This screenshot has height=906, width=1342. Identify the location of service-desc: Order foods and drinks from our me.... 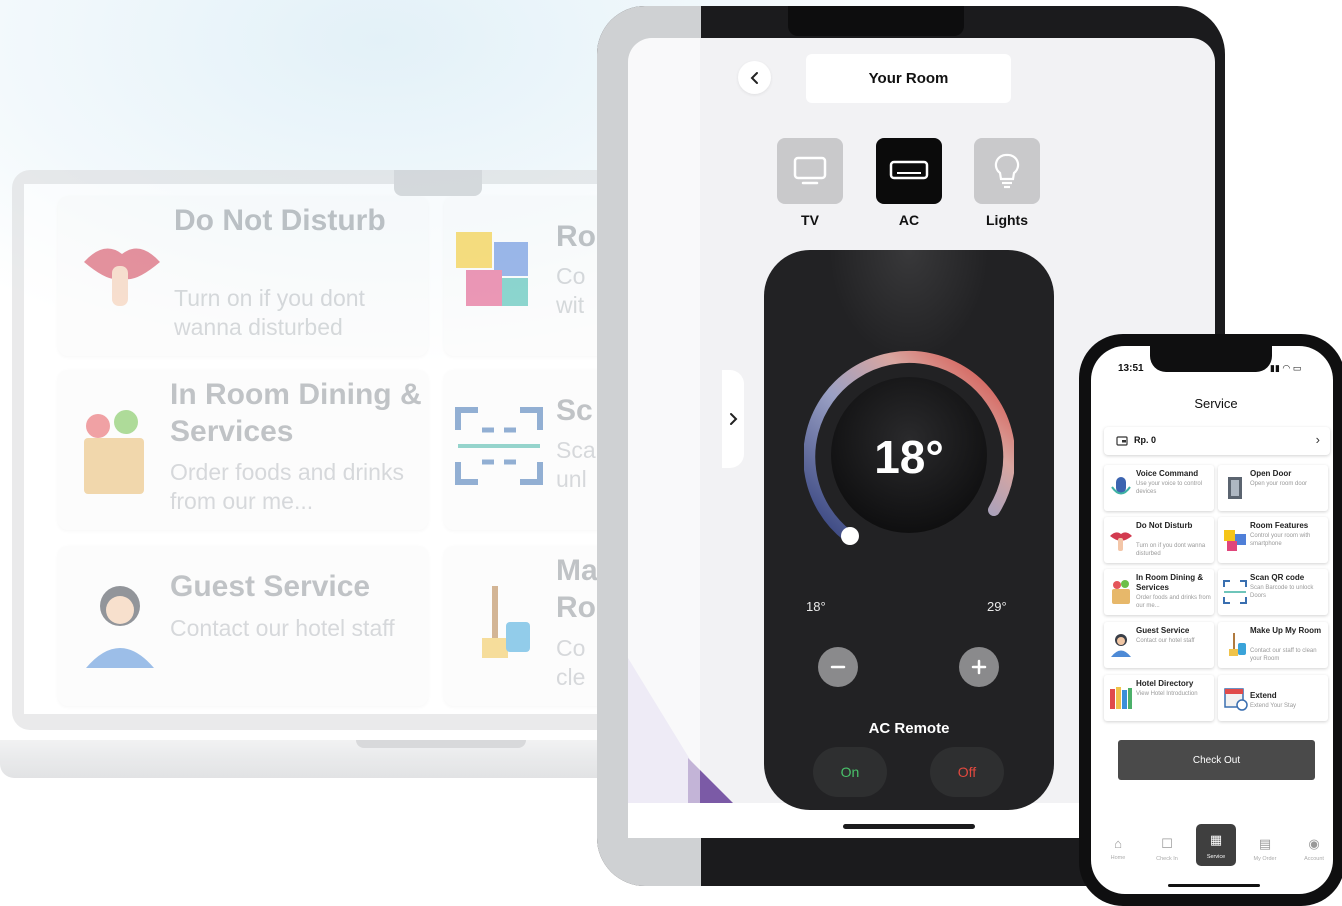
(1173, 602).